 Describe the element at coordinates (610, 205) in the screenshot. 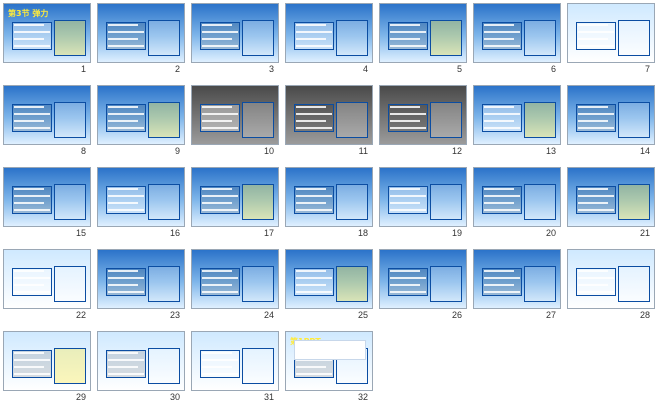

I see `slide-thumbnail-21: 21` at that location.